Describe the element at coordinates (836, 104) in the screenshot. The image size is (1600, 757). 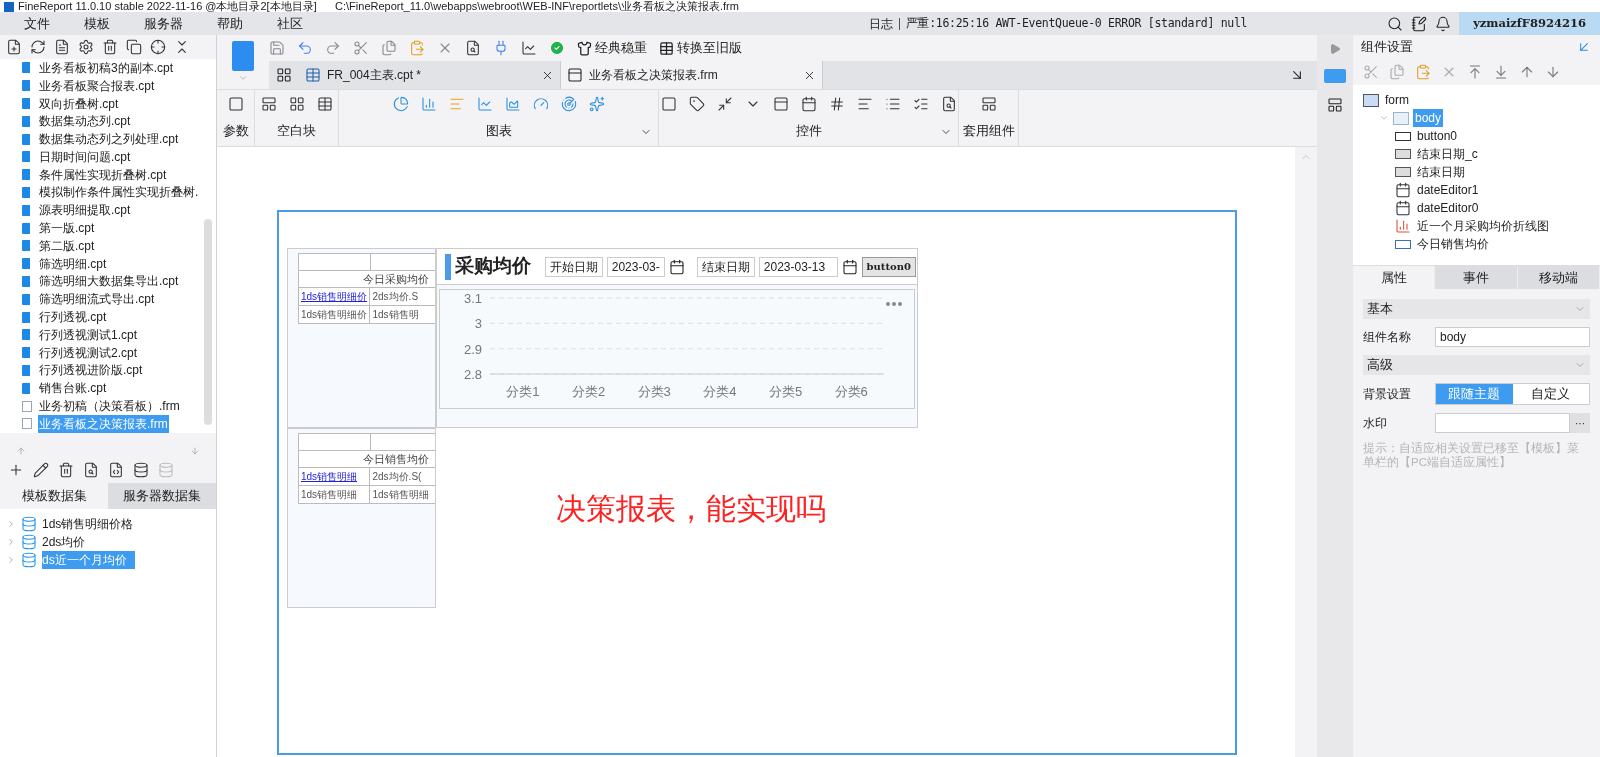
I see `number-icon` at that location.